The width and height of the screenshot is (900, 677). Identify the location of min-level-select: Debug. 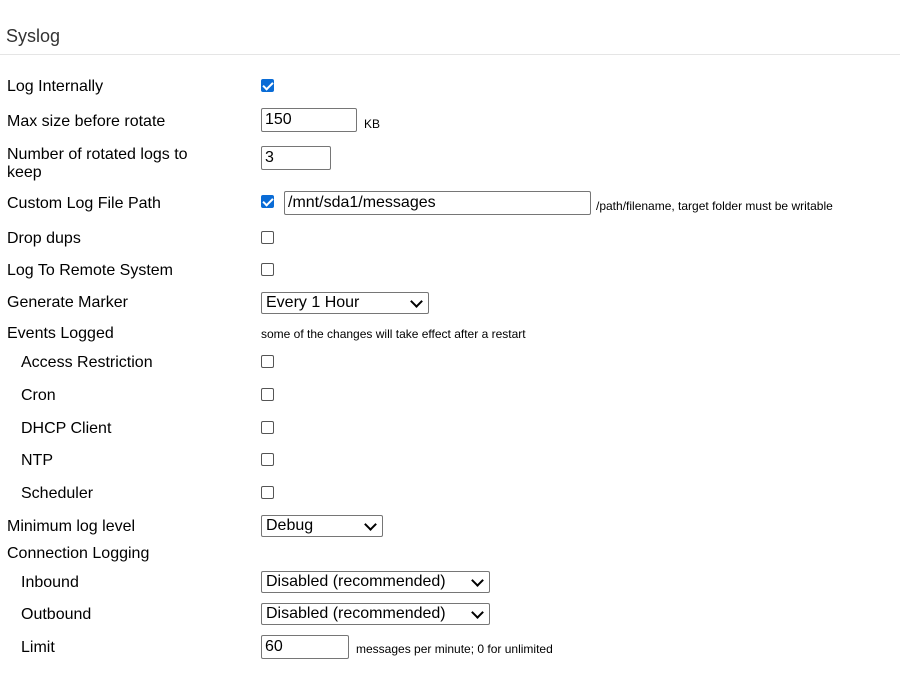
(322, 526).